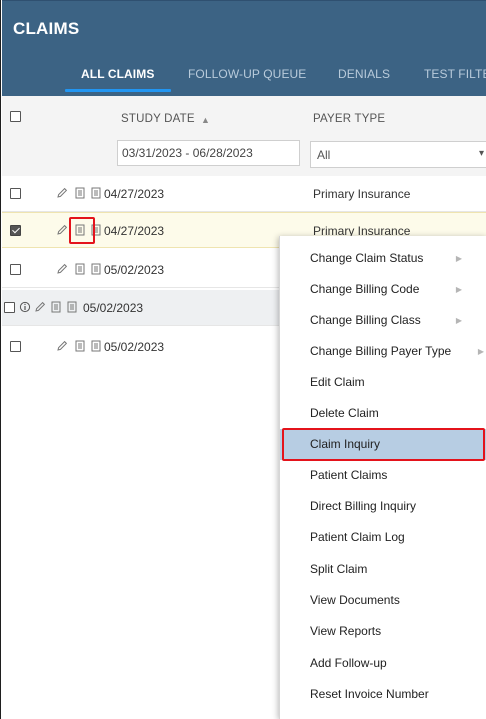 The height and width of the screenshot is (719, 486). I want to click on menu-item-split-claim: Split Claim, so click(383, 569).